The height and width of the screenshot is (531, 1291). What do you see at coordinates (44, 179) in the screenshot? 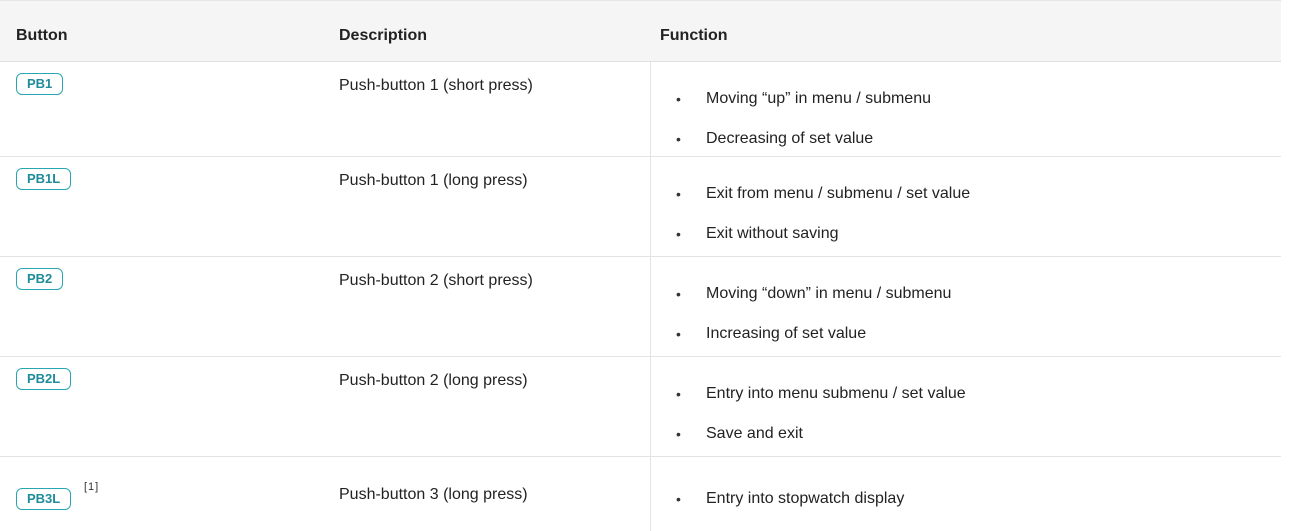
I see `button-badge-pb1l: PB1L` at bounding box center [44, 179].